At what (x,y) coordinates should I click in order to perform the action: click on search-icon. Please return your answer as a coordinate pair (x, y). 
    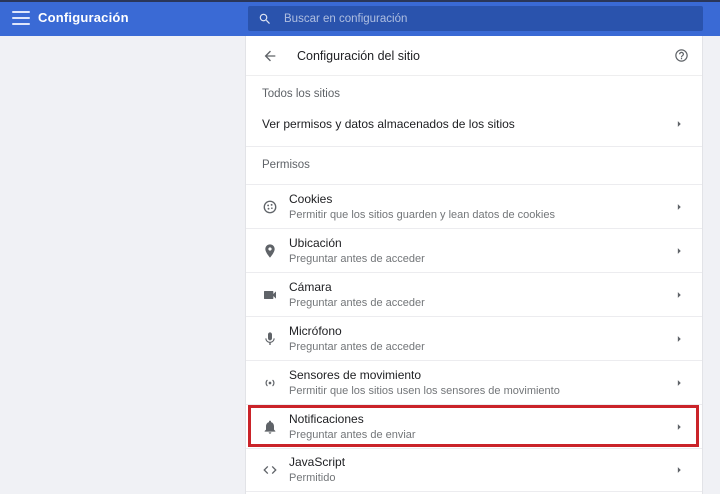
    Looking at the image, I should click on (264, 18).